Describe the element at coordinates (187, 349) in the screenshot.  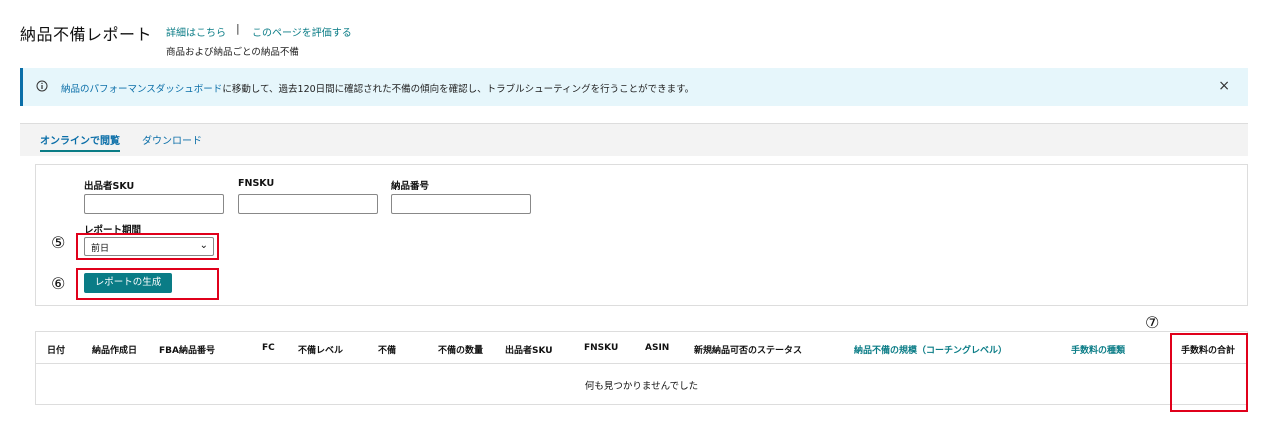
I see `column-header-fba-shipment-id: FBA納品番号` at that location.